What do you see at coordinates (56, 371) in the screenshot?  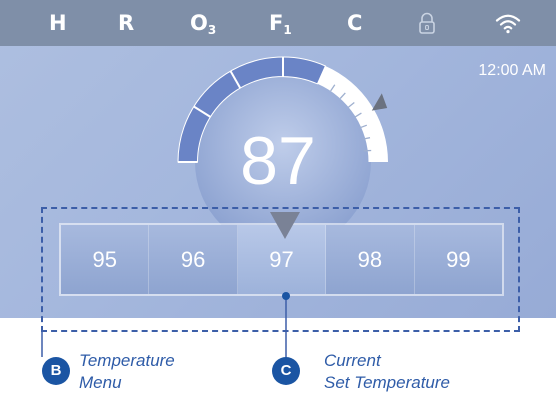 I see `callout-badge-b: B` at bounding box center [56, 371].